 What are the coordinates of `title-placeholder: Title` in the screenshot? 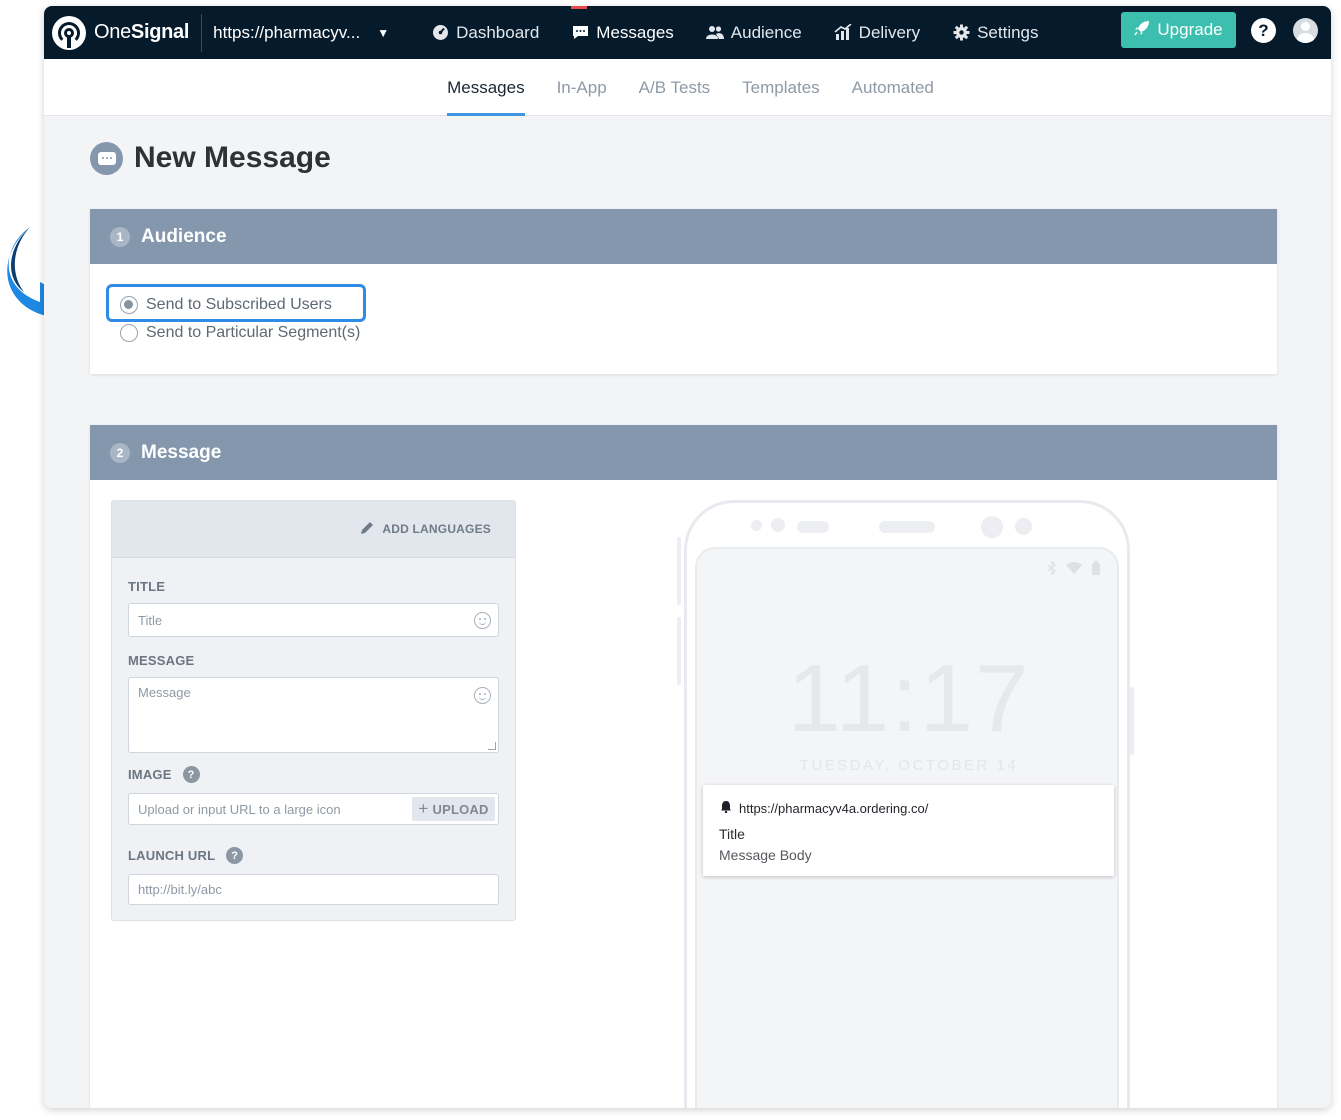 It's located at (150, 620).